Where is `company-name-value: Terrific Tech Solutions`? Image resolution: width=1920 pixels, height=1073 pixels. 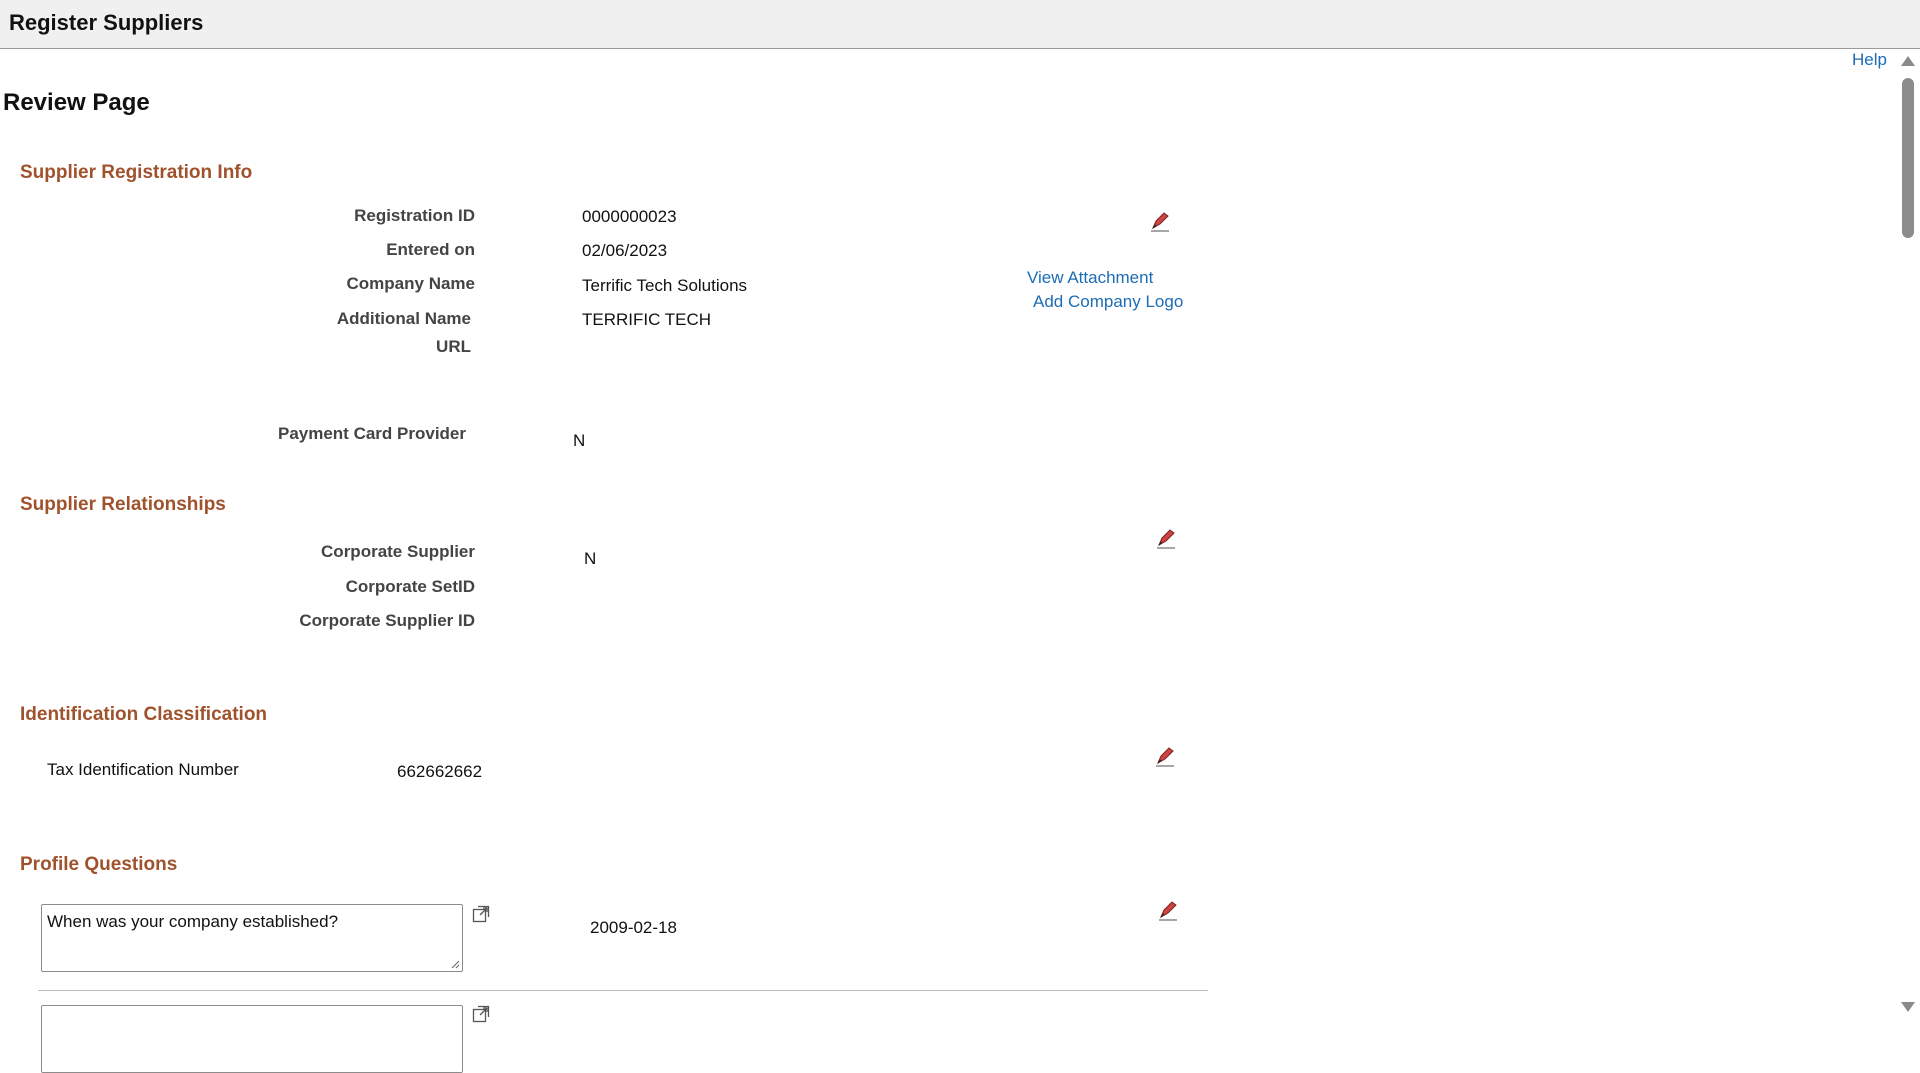 company-name-value: Terrific Tech Solutions is located at coordinates (665, 285).